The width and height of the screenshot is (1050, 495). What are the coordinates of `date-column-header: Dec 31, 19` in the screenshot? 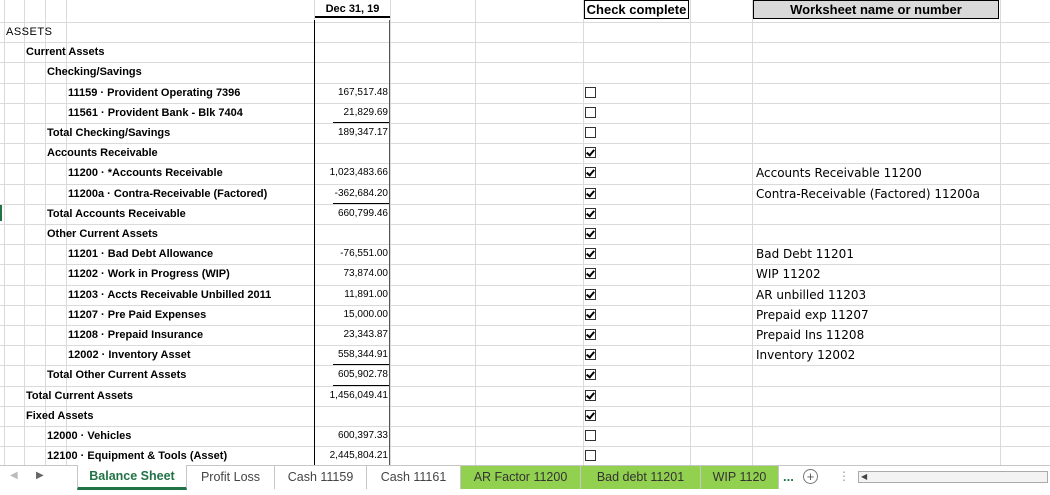 It's located at (352, 9).